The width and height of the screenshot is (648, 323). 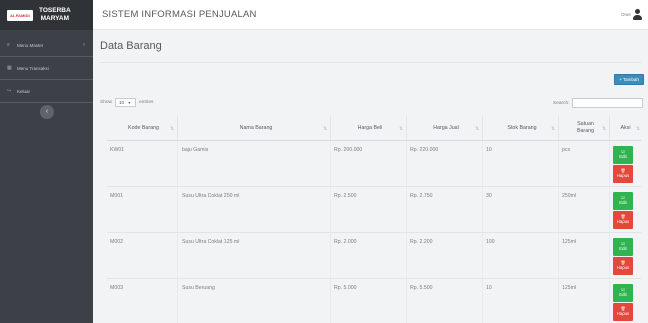 I want to click on column-label: Satuan Barang, so click(x=585, y=127).